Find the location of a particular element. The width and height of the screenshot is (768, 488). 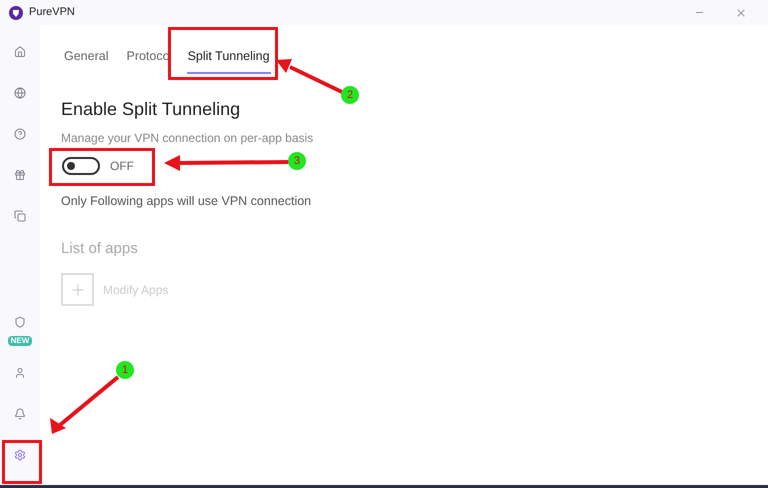

highlight-frame is located at coordinates (22, 462).